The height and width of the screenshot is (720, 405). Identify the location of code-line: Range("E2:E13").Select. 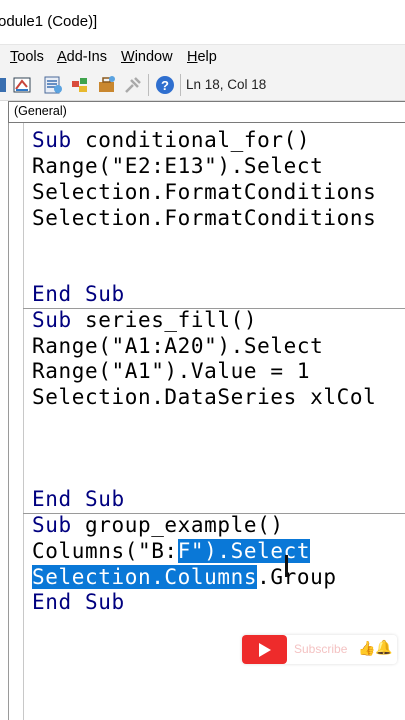
(178, 166).